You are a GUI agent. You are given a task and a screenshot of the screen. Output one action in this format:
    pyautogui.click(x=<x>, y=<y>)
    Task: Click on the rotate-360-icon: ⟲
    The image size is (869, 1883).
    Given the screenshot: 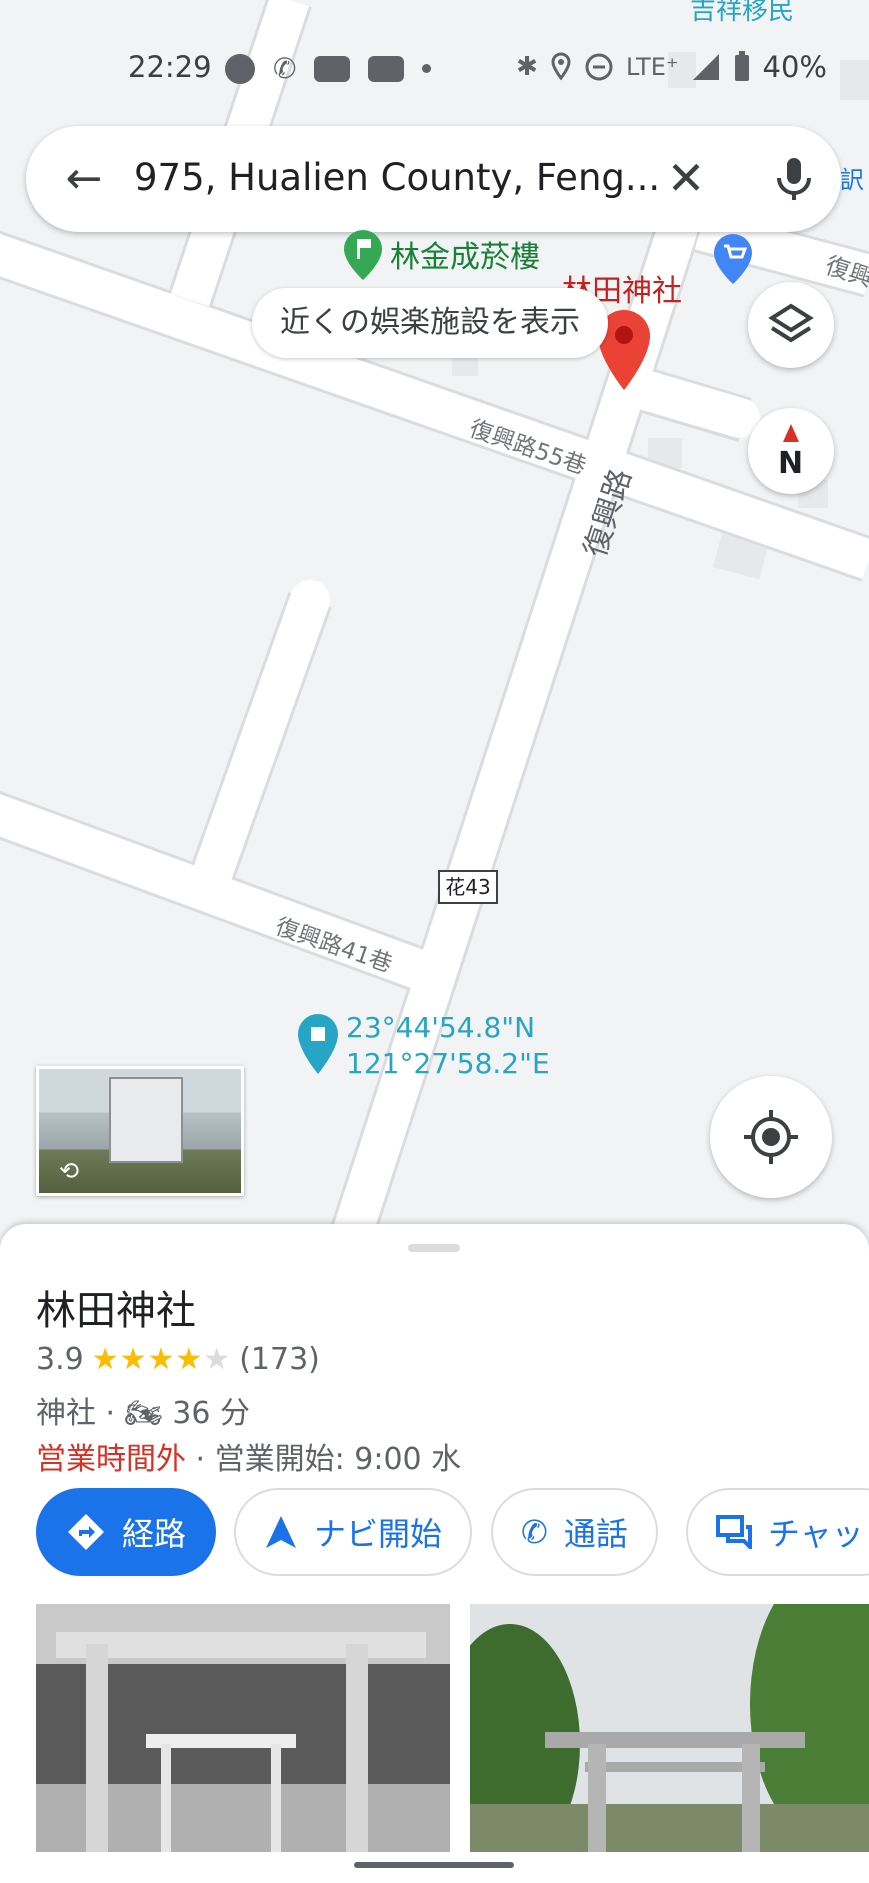 What is the action you would take?
    pyautogui.click(x=69, y=1171)
    